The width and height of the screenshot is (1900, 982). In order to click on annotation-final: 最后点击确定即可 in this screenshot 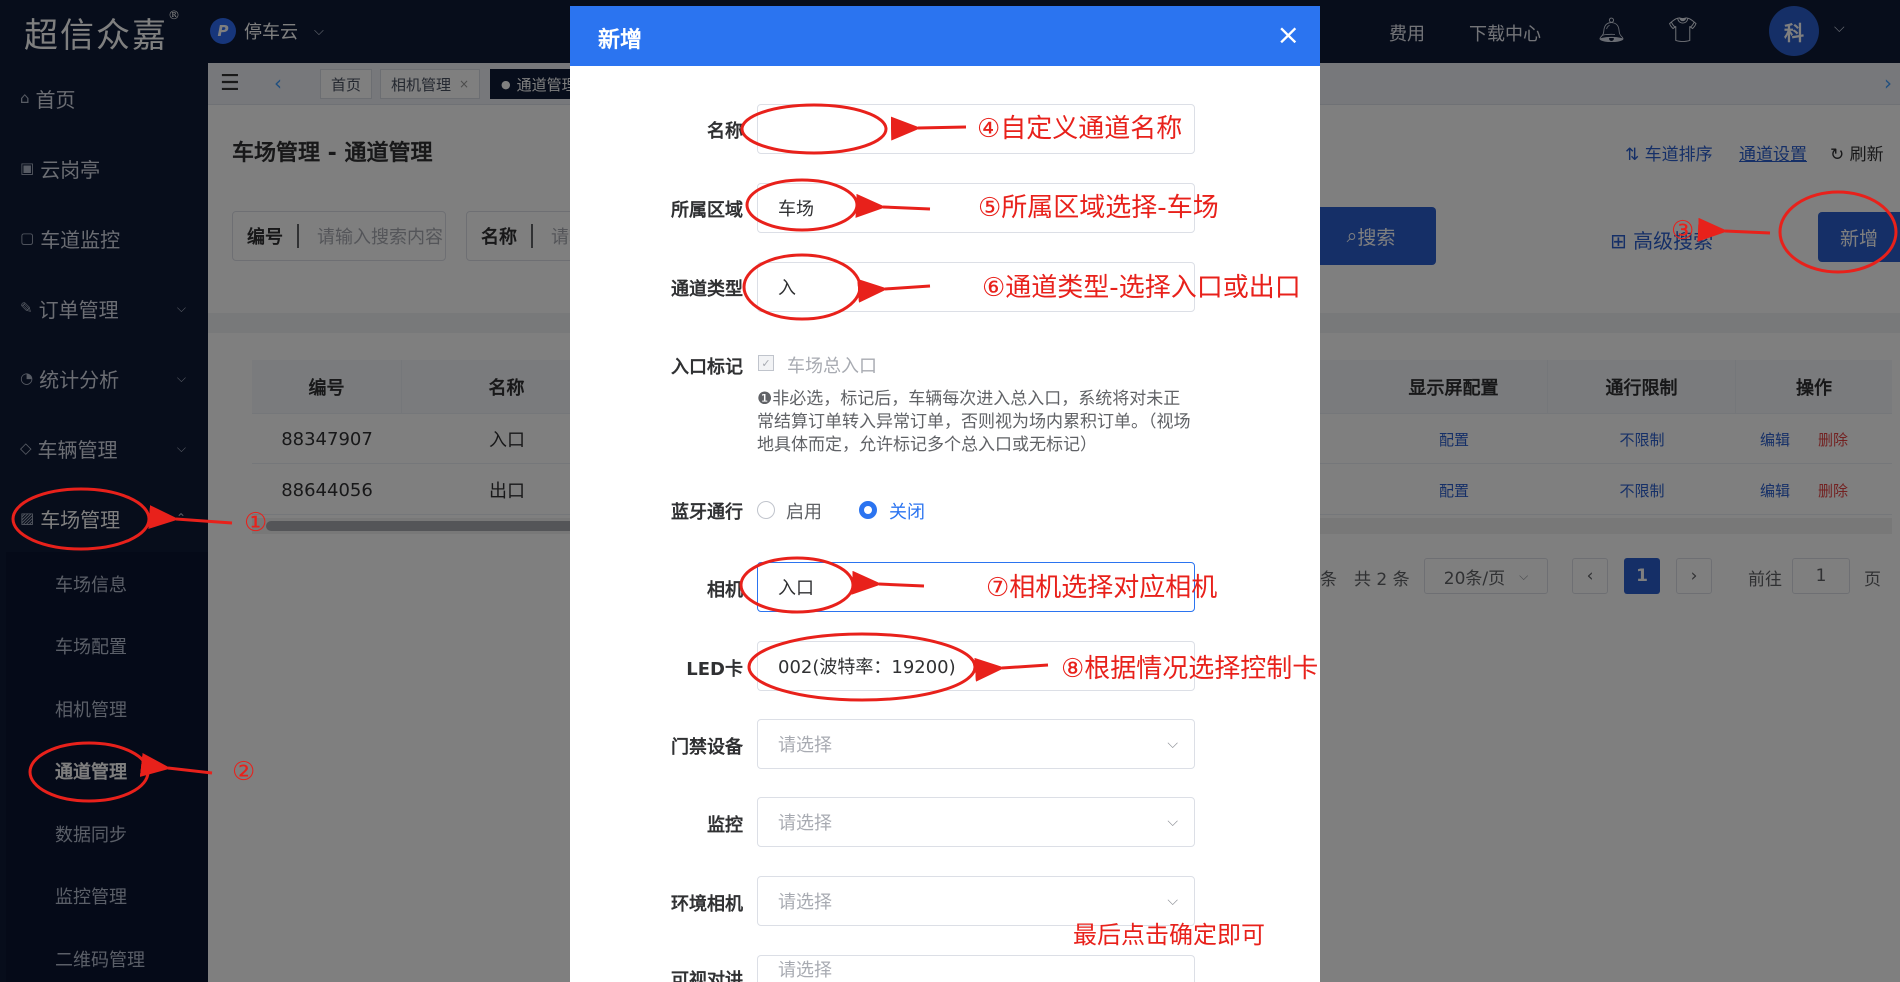, I will do `click(1169, 935)`.